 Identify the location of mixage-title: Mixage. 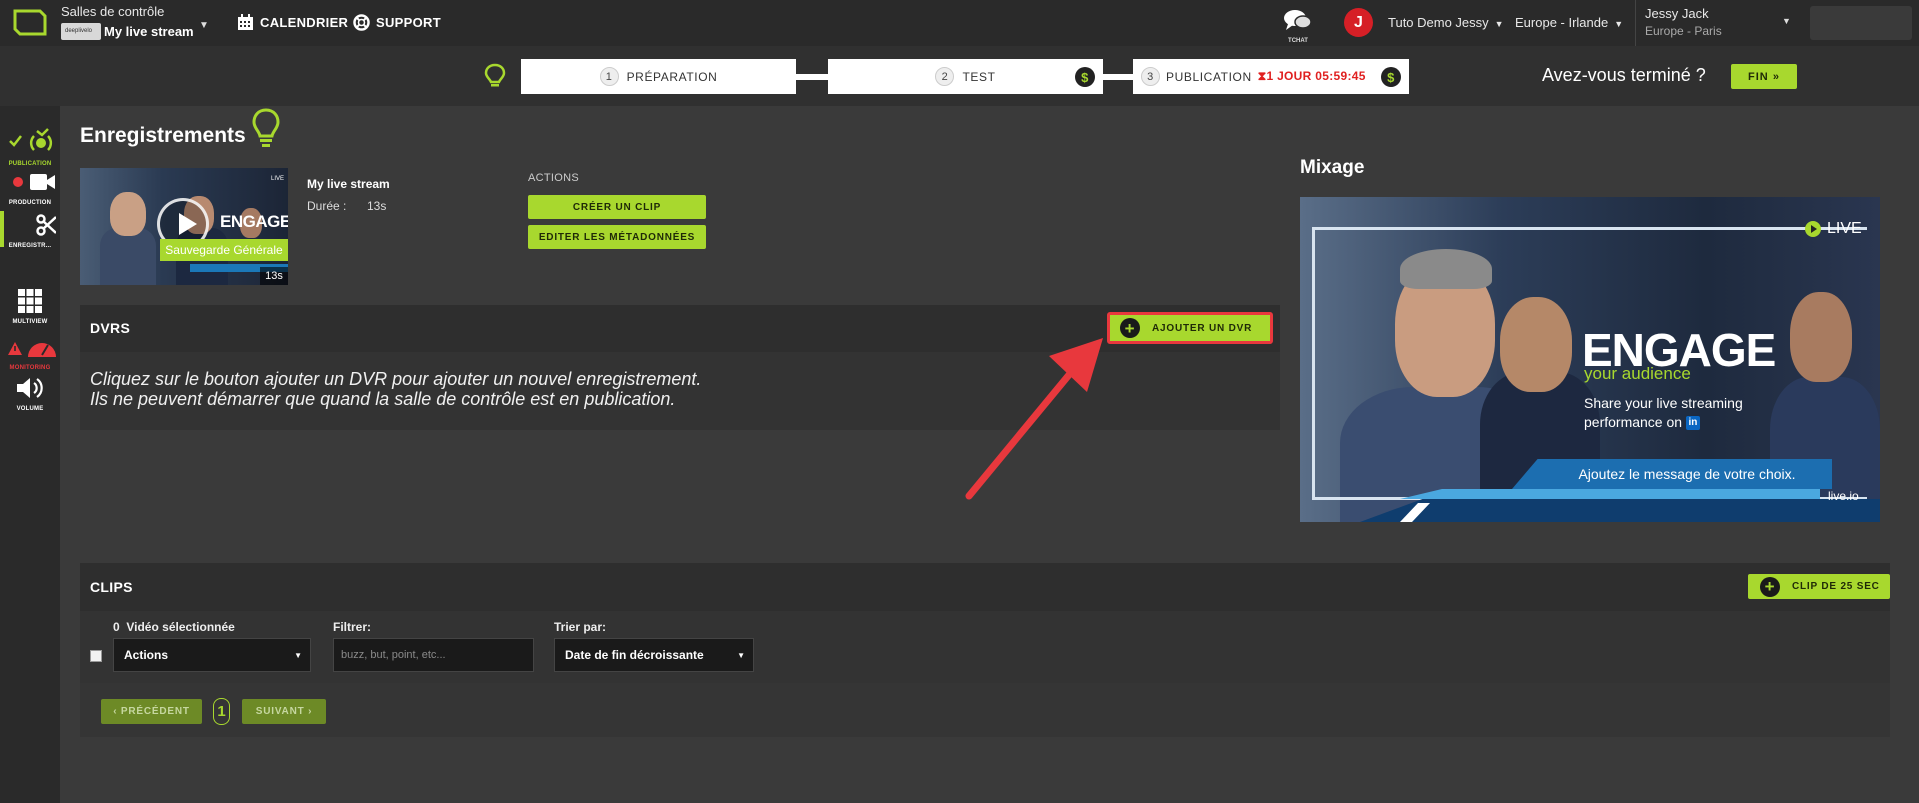
(1332, 167).